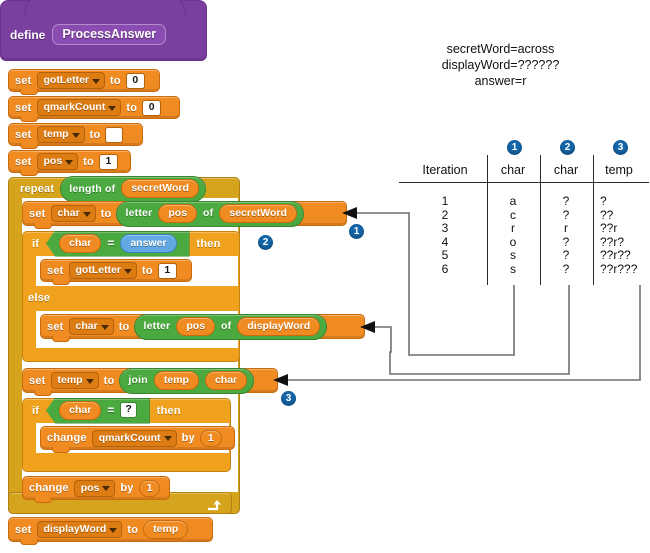  Describe the element at coordinates (513, 269) in the screenshot. I see `table-cell-char-1: s` at that location.